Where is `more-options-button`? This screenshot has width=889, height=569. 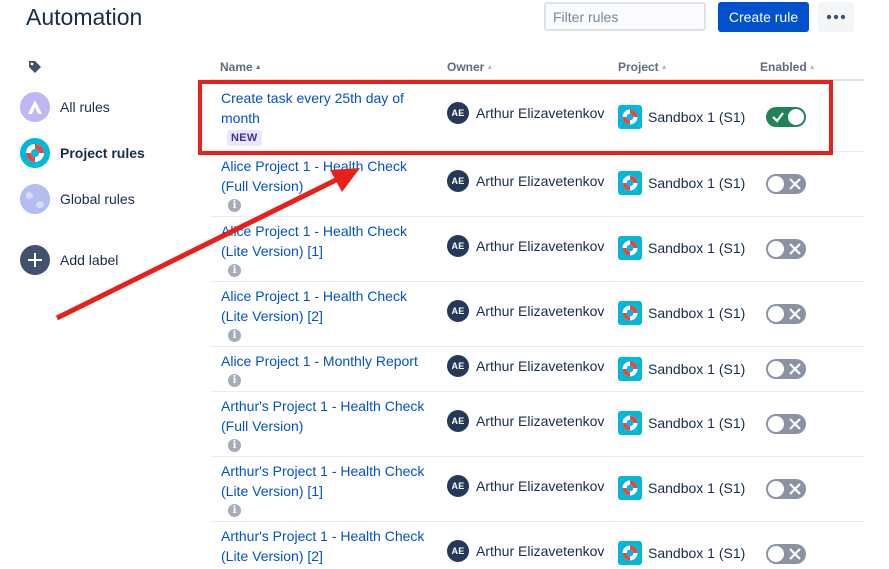
more-options-button is located at coordinates (836, 17).